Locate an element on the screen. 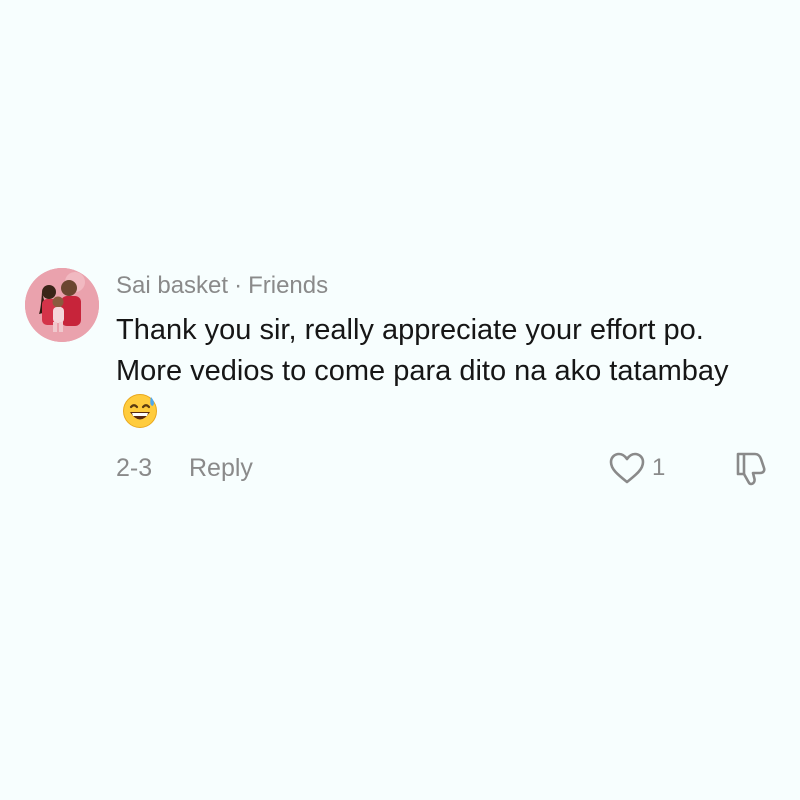  relation-label: Friends is located at coordinates (288, 285).